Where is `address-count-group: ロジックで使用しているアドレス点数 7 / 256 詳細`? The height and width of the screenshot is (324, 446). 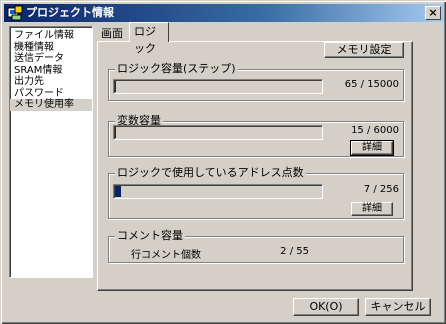
address-count-group: ロジックで使用しているアドレス点数 7 / 256 詳細 is located at coordinates (256, 193).